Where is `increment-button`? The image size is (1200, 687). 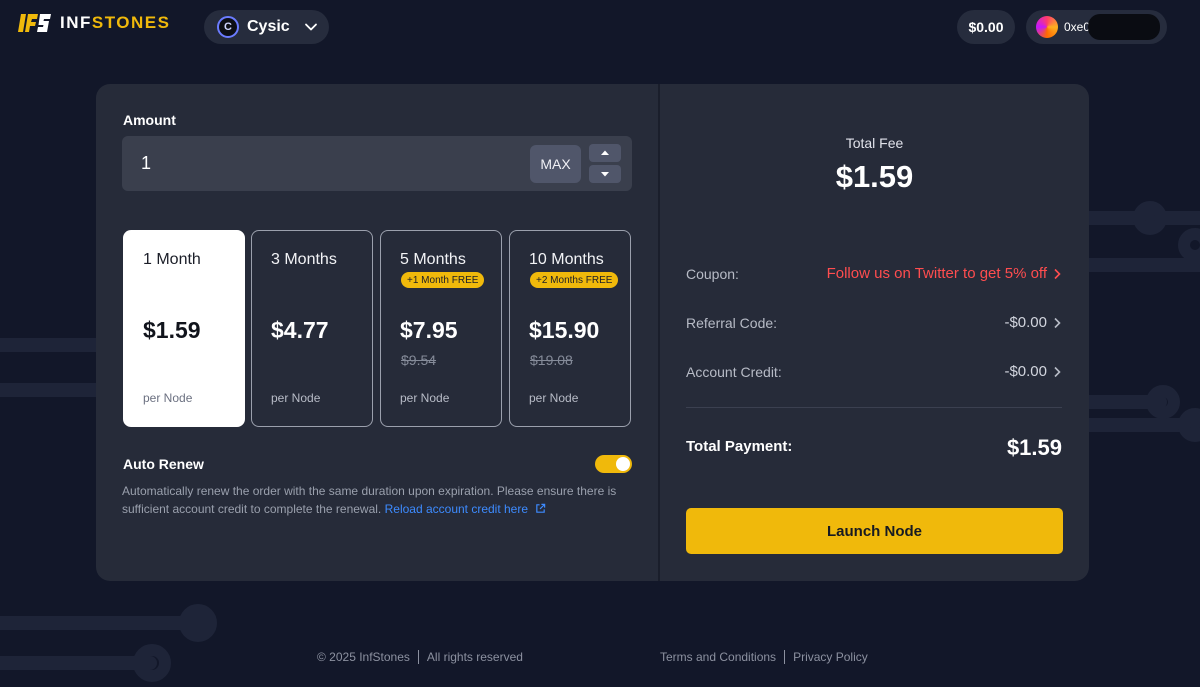
increment-button is located at coordinates (605, 153).